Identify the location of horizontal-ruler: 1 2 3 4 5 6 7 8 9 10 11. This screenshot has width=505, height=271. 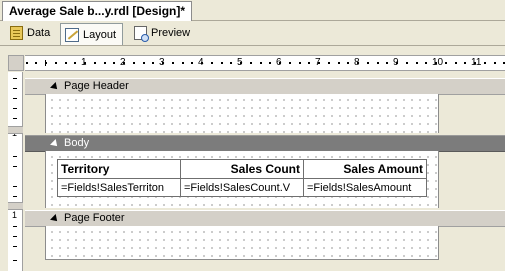
(265, 63).